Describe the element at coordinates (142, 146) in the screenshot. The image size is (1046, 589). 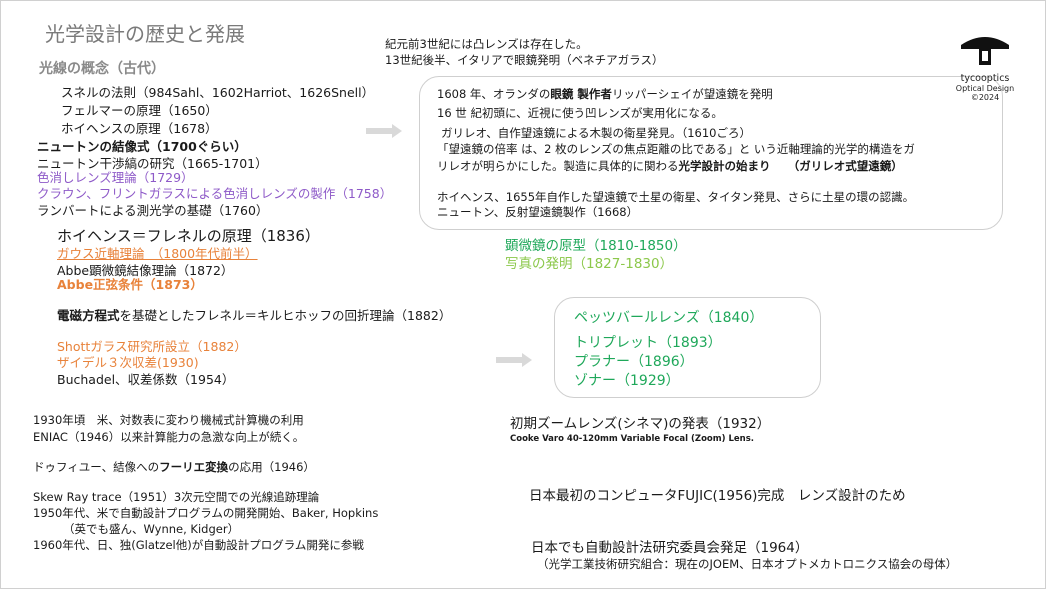
I see `newton-imaging: ニュートンの結像式（1700ぐらい）` at that location.